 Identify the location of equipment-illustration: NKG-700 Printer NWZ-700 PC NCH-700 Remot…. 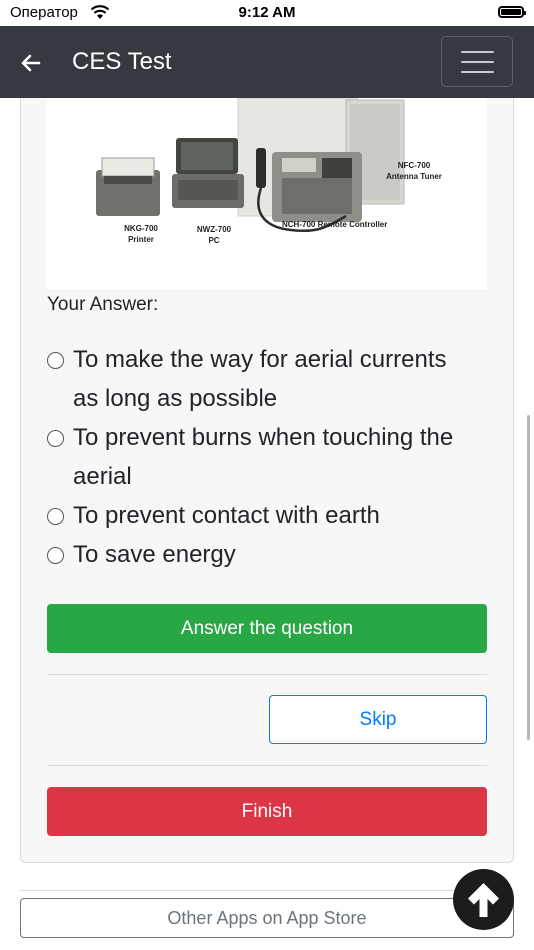
(269, 171).